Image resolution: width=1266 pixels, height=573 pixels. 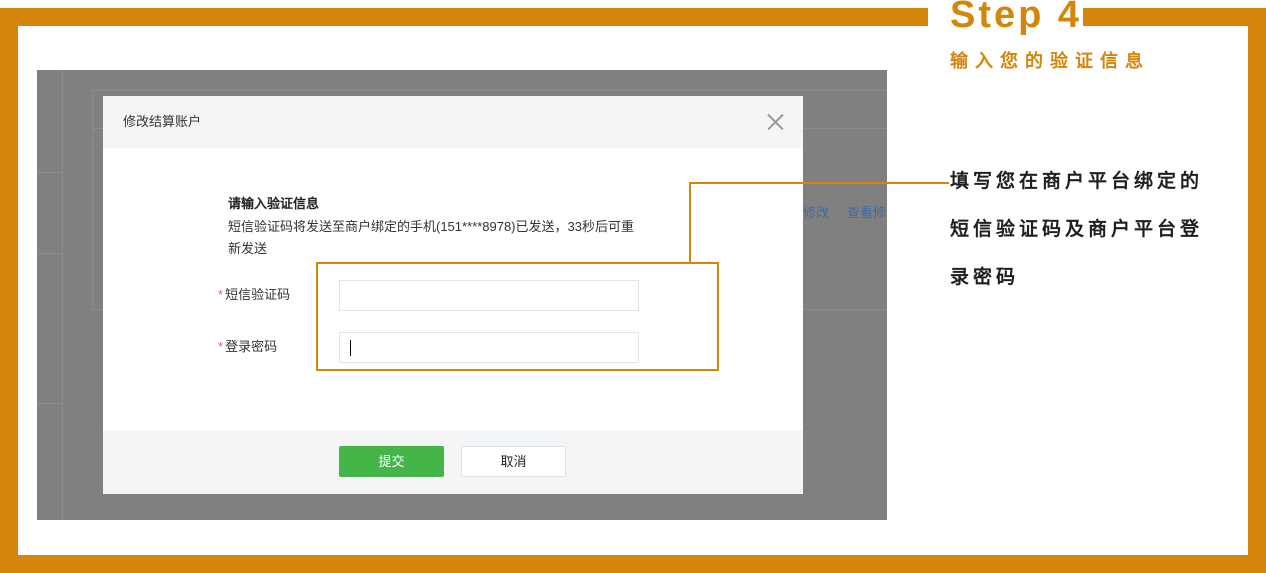 I want to click on login-password-label: * 登录密码, so click(x=247, y=347).